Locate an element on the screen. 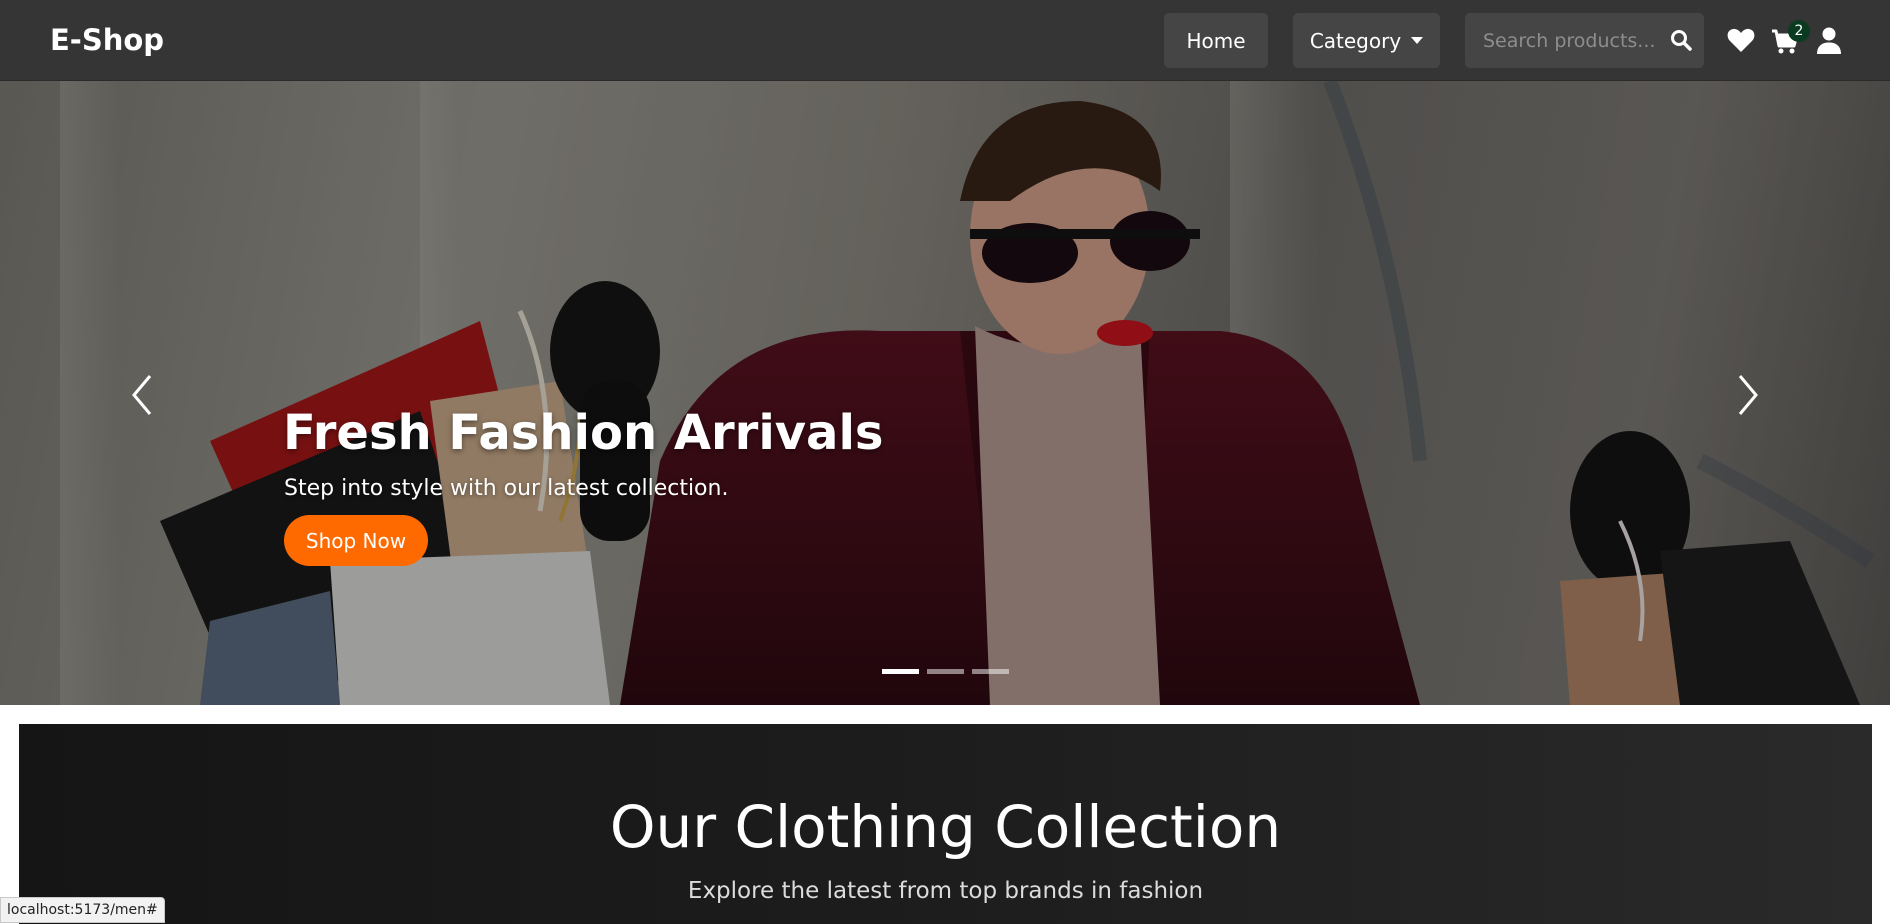 The image size is (1890, 924). nav-home-button: Home is located at coordinates (1216, 40).